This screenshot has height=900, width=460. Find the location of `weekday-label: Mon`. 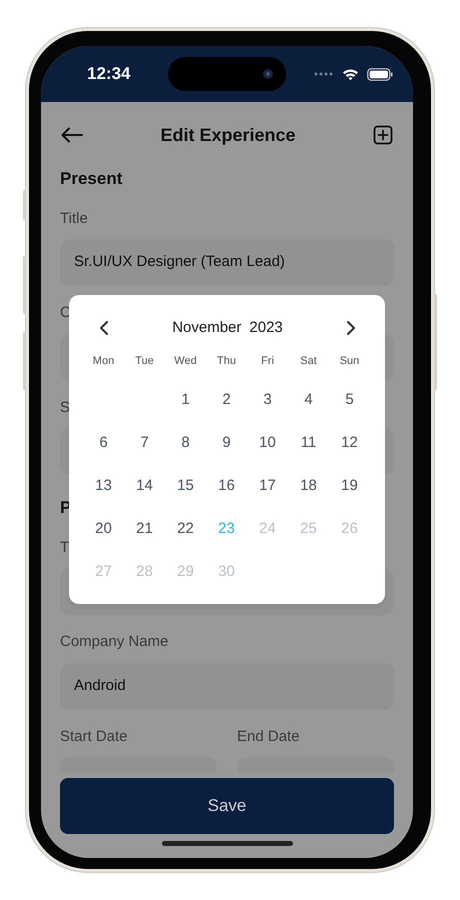

weekday-label: Mon is located at coordinates (103, 361).